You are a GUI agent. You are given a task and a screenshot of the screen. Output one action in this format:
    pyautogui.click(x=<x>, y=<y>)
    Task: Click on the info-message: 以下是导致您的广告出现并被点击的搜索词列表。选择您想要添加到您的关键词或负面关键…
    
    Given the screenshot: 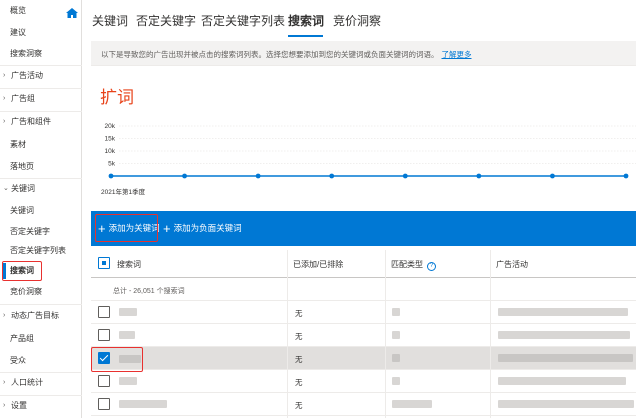 What is the action you would take?
    pyautogui.click(x=270, y=54)
    